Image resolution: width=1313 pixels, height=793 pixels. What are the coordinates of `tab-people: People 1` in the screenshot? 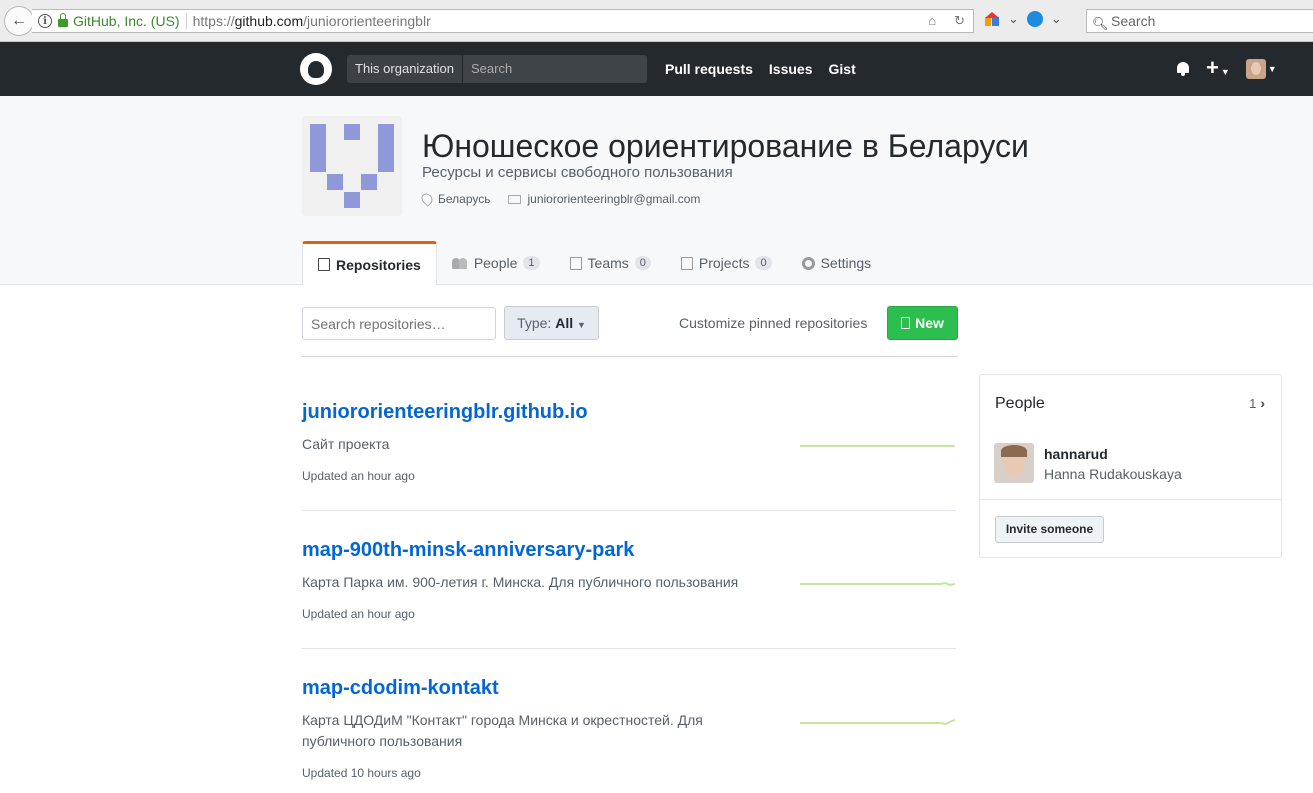 It's located at (496, 263).